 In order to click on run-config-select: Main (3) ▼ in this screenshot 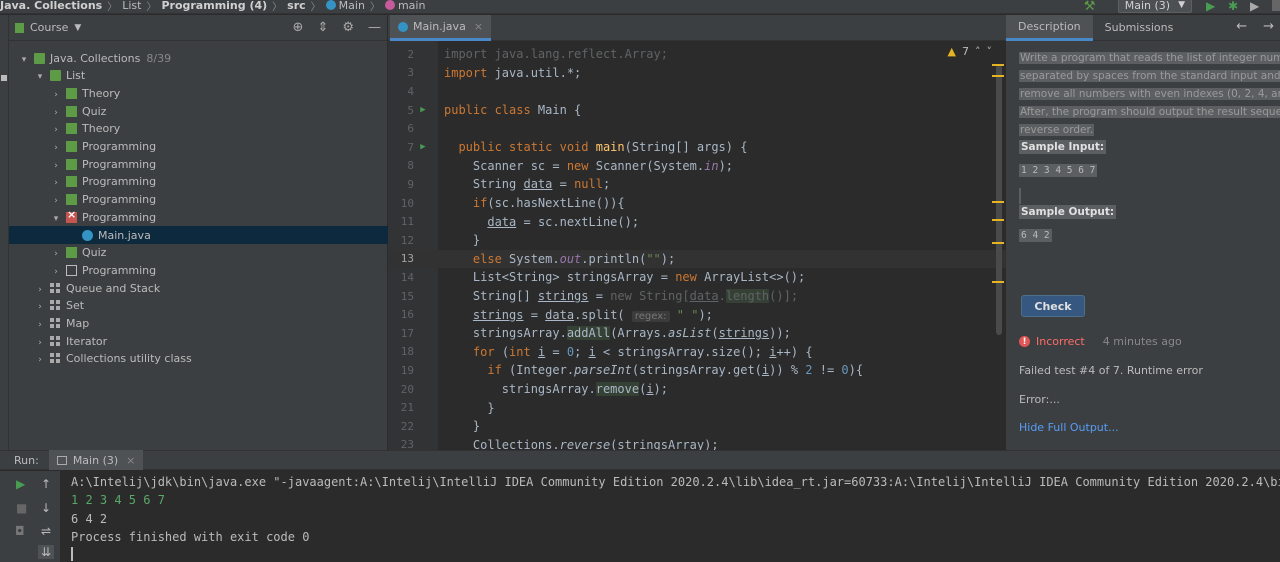, I will do `click(1154, 6)`.